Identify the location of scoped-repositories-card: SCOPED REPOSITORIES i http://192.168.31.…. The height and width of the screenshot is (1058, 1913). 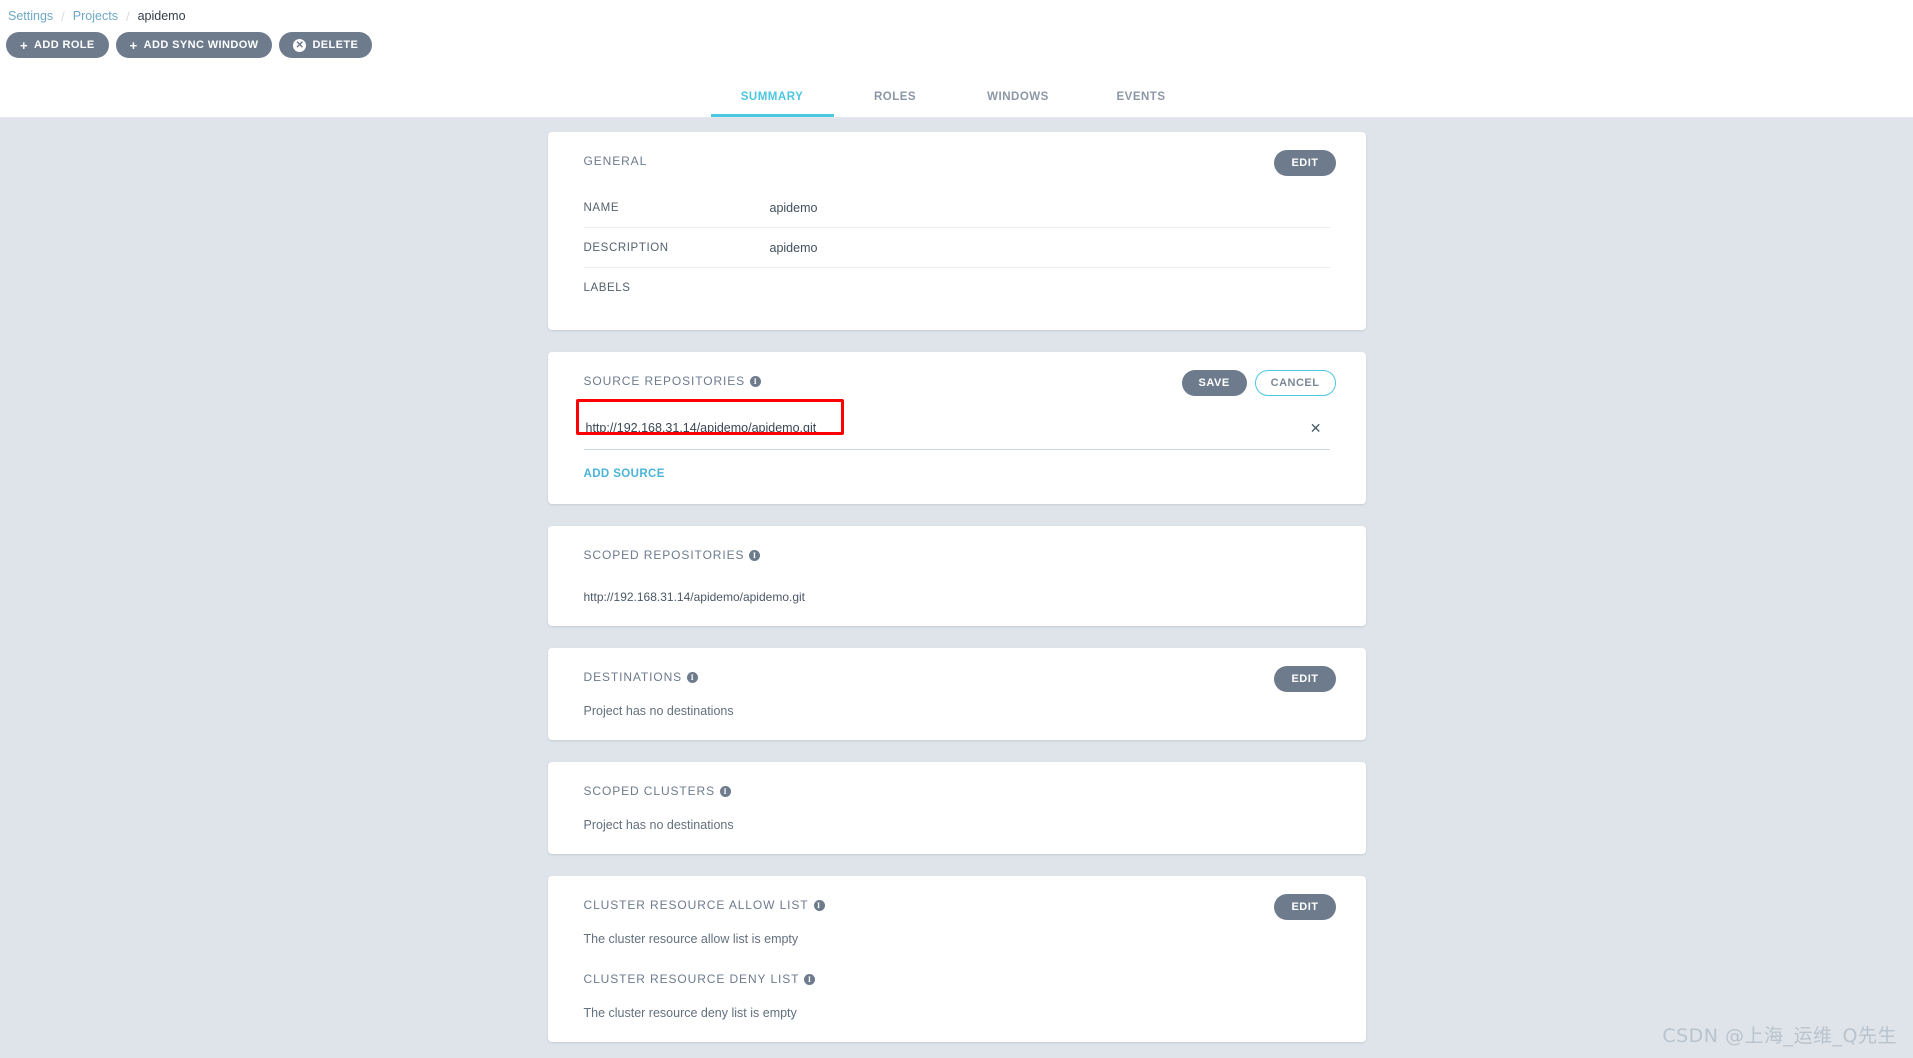
(956, 576).